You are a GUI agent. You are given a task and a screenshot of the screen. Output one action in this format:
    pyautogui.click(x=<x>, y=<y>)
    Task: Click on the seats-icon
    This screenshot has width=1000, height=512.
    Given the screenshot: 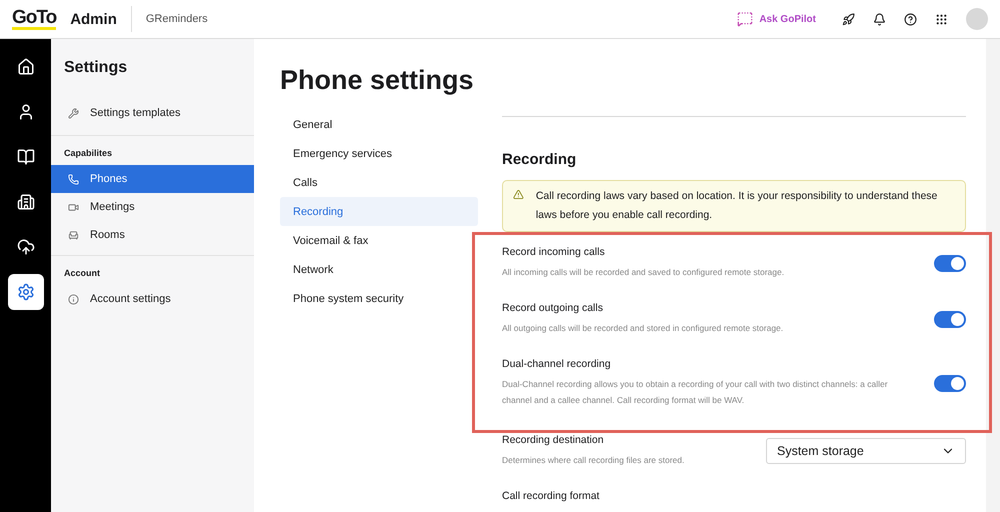 What is the action you would take?
    pyautogui.click(x=73, y=235)
    